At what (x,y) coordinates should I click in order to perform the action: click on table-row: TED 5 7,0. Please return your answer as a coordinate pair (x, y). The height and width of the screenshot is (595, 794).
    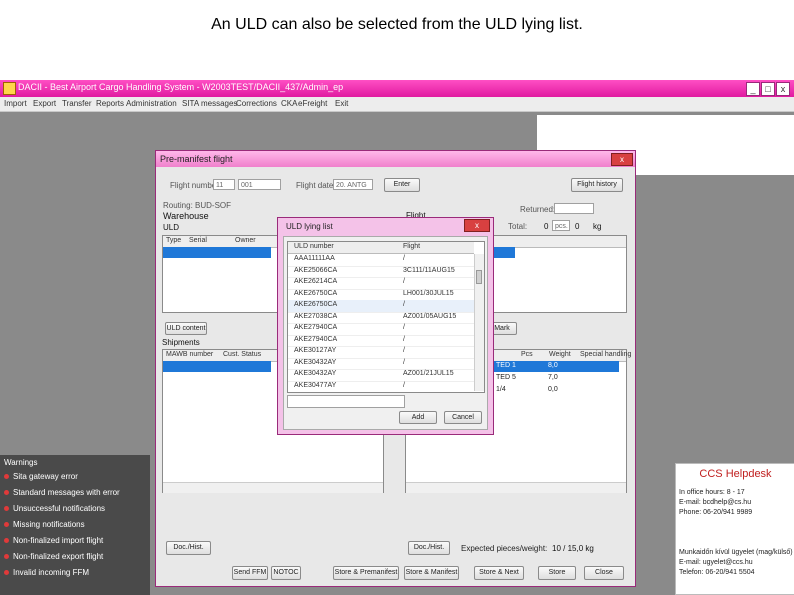
    Looking at the image, I should click on (556, 378).